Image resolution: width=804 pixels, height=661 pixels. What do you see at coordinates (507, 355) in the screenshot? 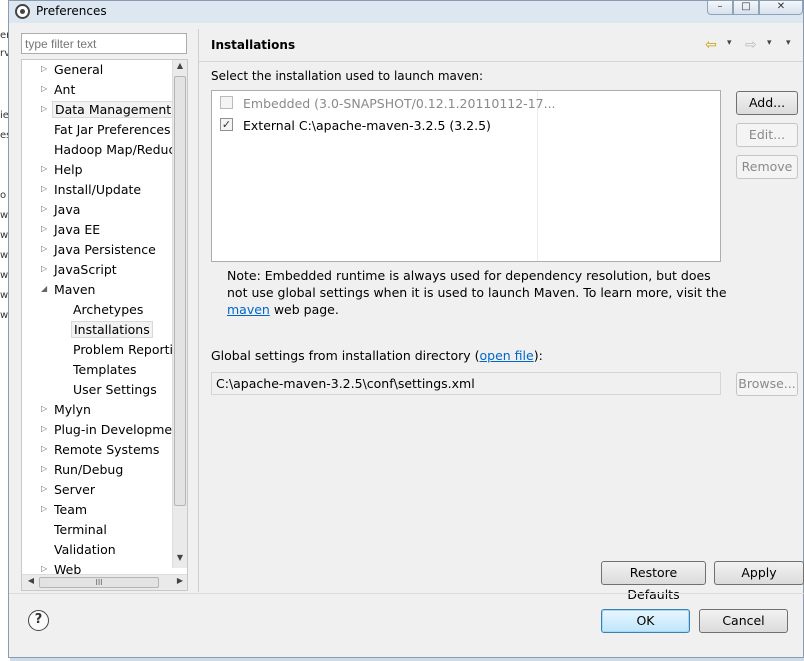
I see `open-file-link: open file` at bounding box center [507, 355].